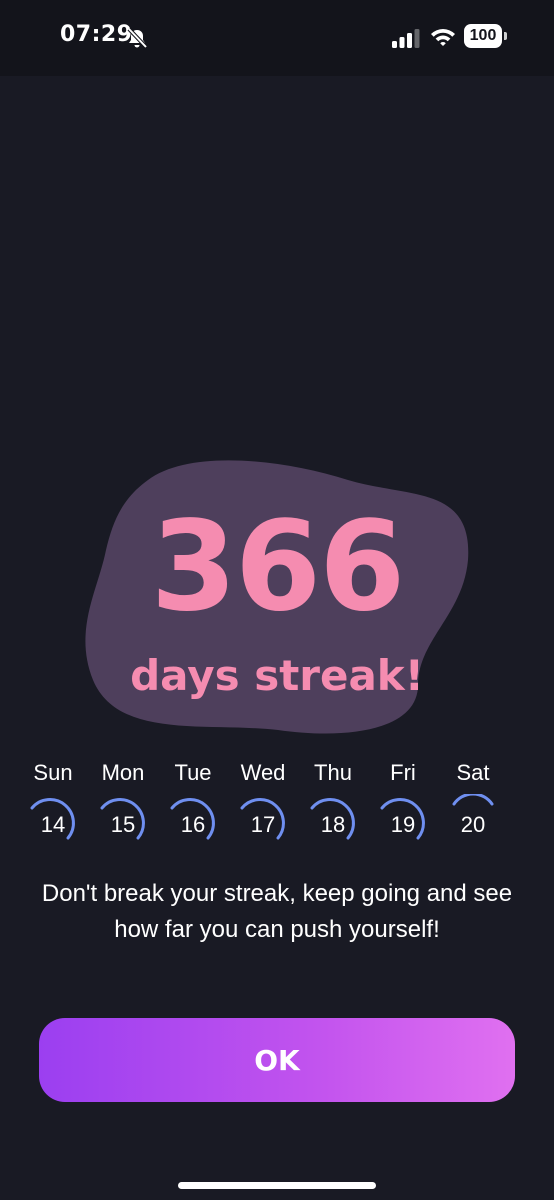  Describe the element at coordinates (406, 38) in the screenshot. I see `cellular-signal-icon` at that location.